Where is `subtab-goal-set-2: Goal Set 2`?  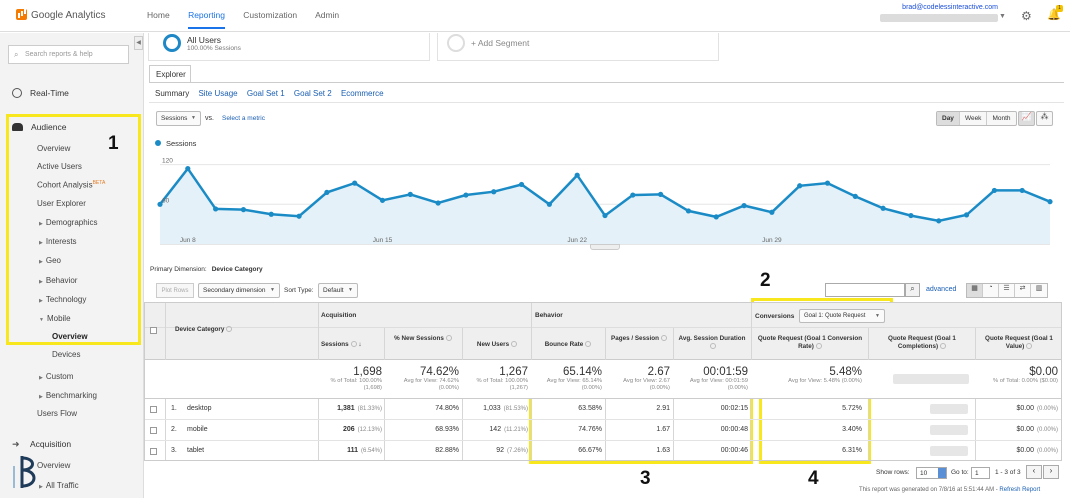 subtab-goal-set-2: Goal Set 2 is located at coordinates (313, 93).